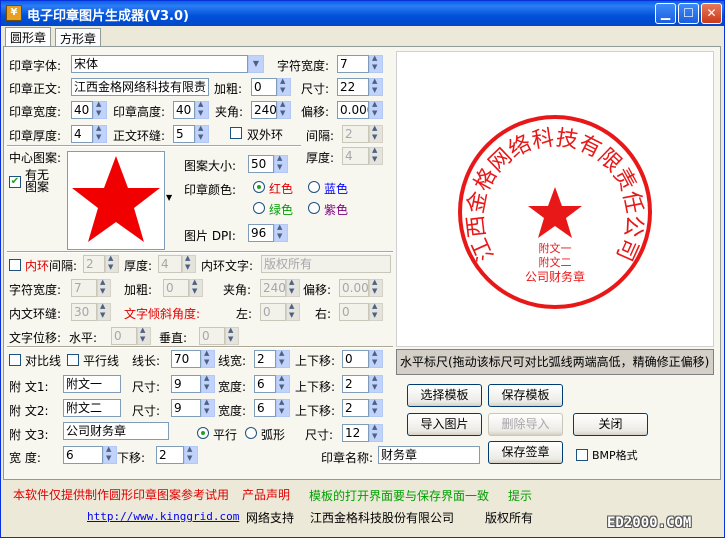  What do you see at coordinates (284, 109) in the screenshot?
I see `angle-spinner` at bounding box center [284, 109].